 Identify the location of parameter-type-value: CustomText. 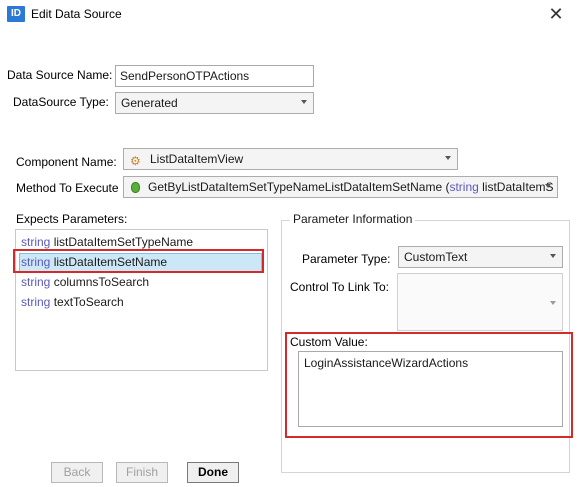
(436, 257).